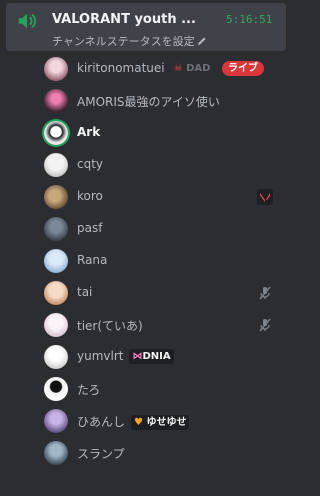 This screenshot has width=320, height=496. What do you see at coordinates (243, 68) in the screenshot?
I see `live-badge: ライブ` at bounding box center [243, 68].